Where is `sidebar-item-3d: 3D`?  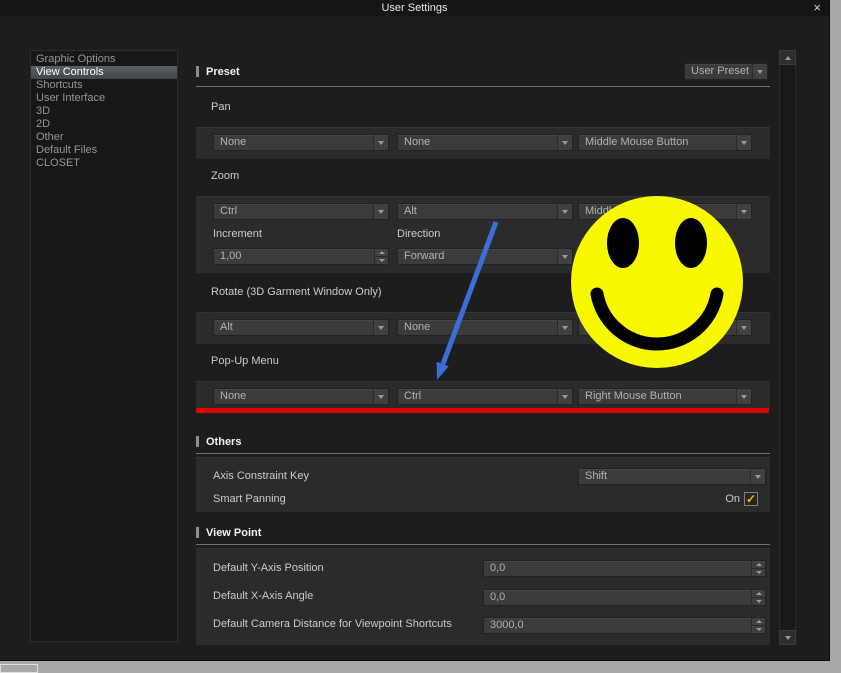 sidebar-item-3d: 3D is located at coordinates (104, 111).